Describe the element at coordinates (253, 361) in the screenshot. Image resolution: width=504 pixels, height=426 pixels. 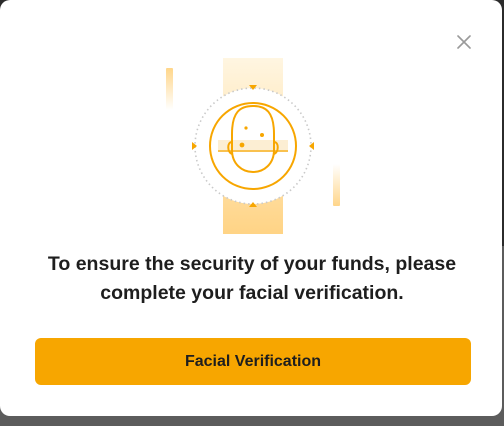
I see `facial-verification-button: Facial Verification` at that location.